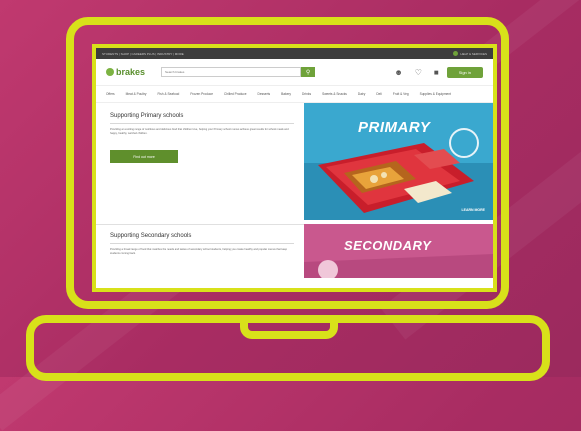 This screenshot has width=581, height=431. I want to click on heart-icon: ♡, so click(418, 72).